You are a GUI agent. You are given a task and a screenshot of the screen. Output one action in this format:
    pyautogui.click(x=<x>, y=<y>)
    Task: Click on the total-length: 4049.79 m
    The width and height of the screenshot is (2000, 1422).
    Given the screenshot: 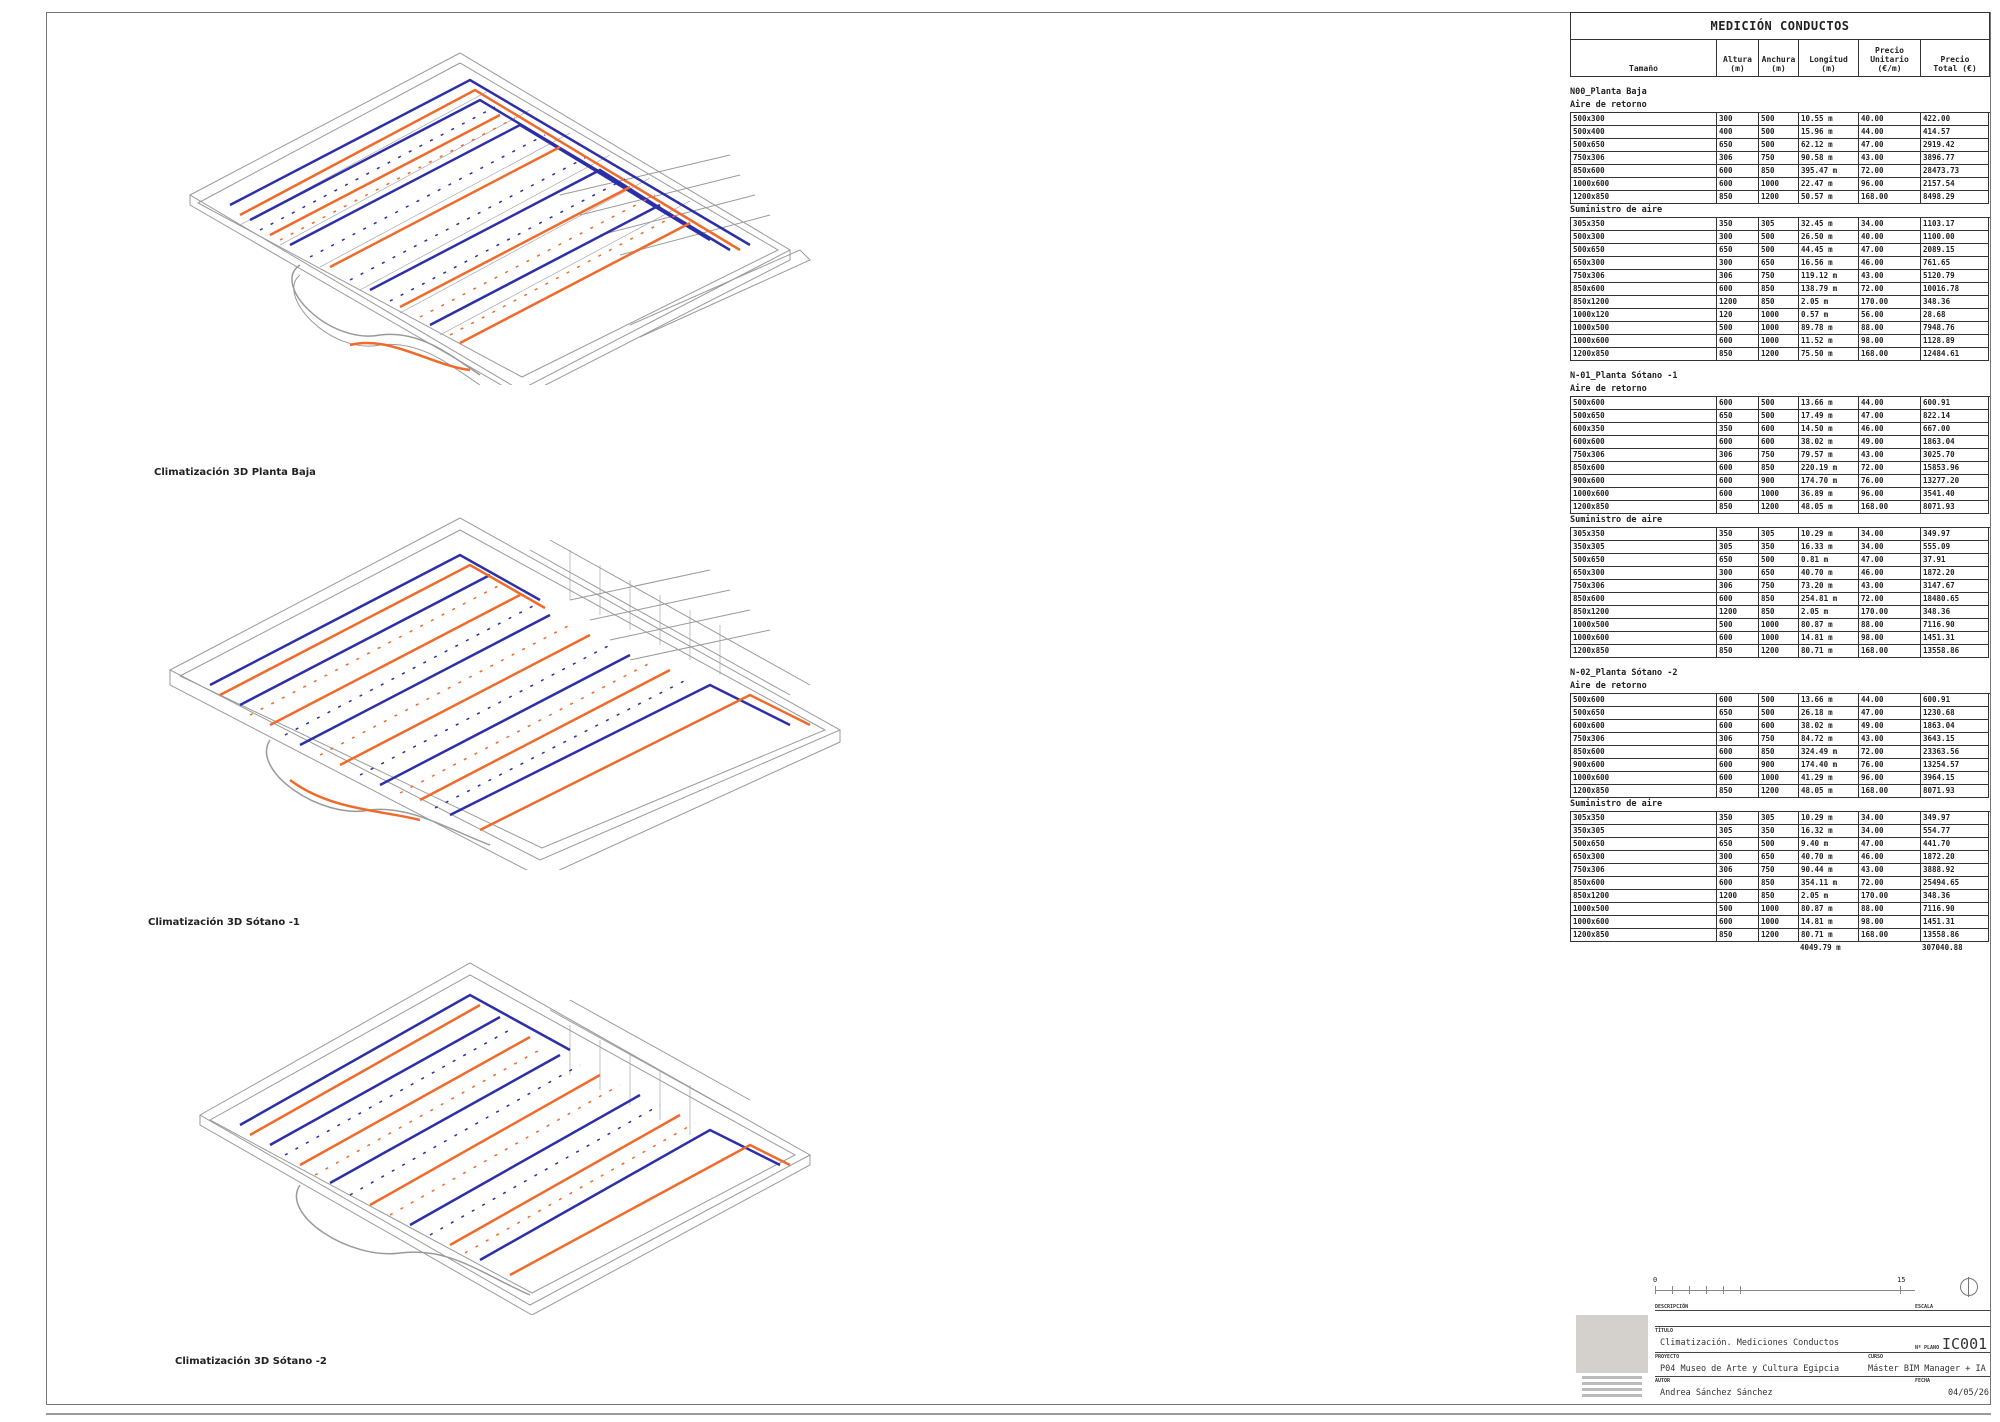 What is the action you would take?
    pyautogui.click(x=1820, y=947)
    